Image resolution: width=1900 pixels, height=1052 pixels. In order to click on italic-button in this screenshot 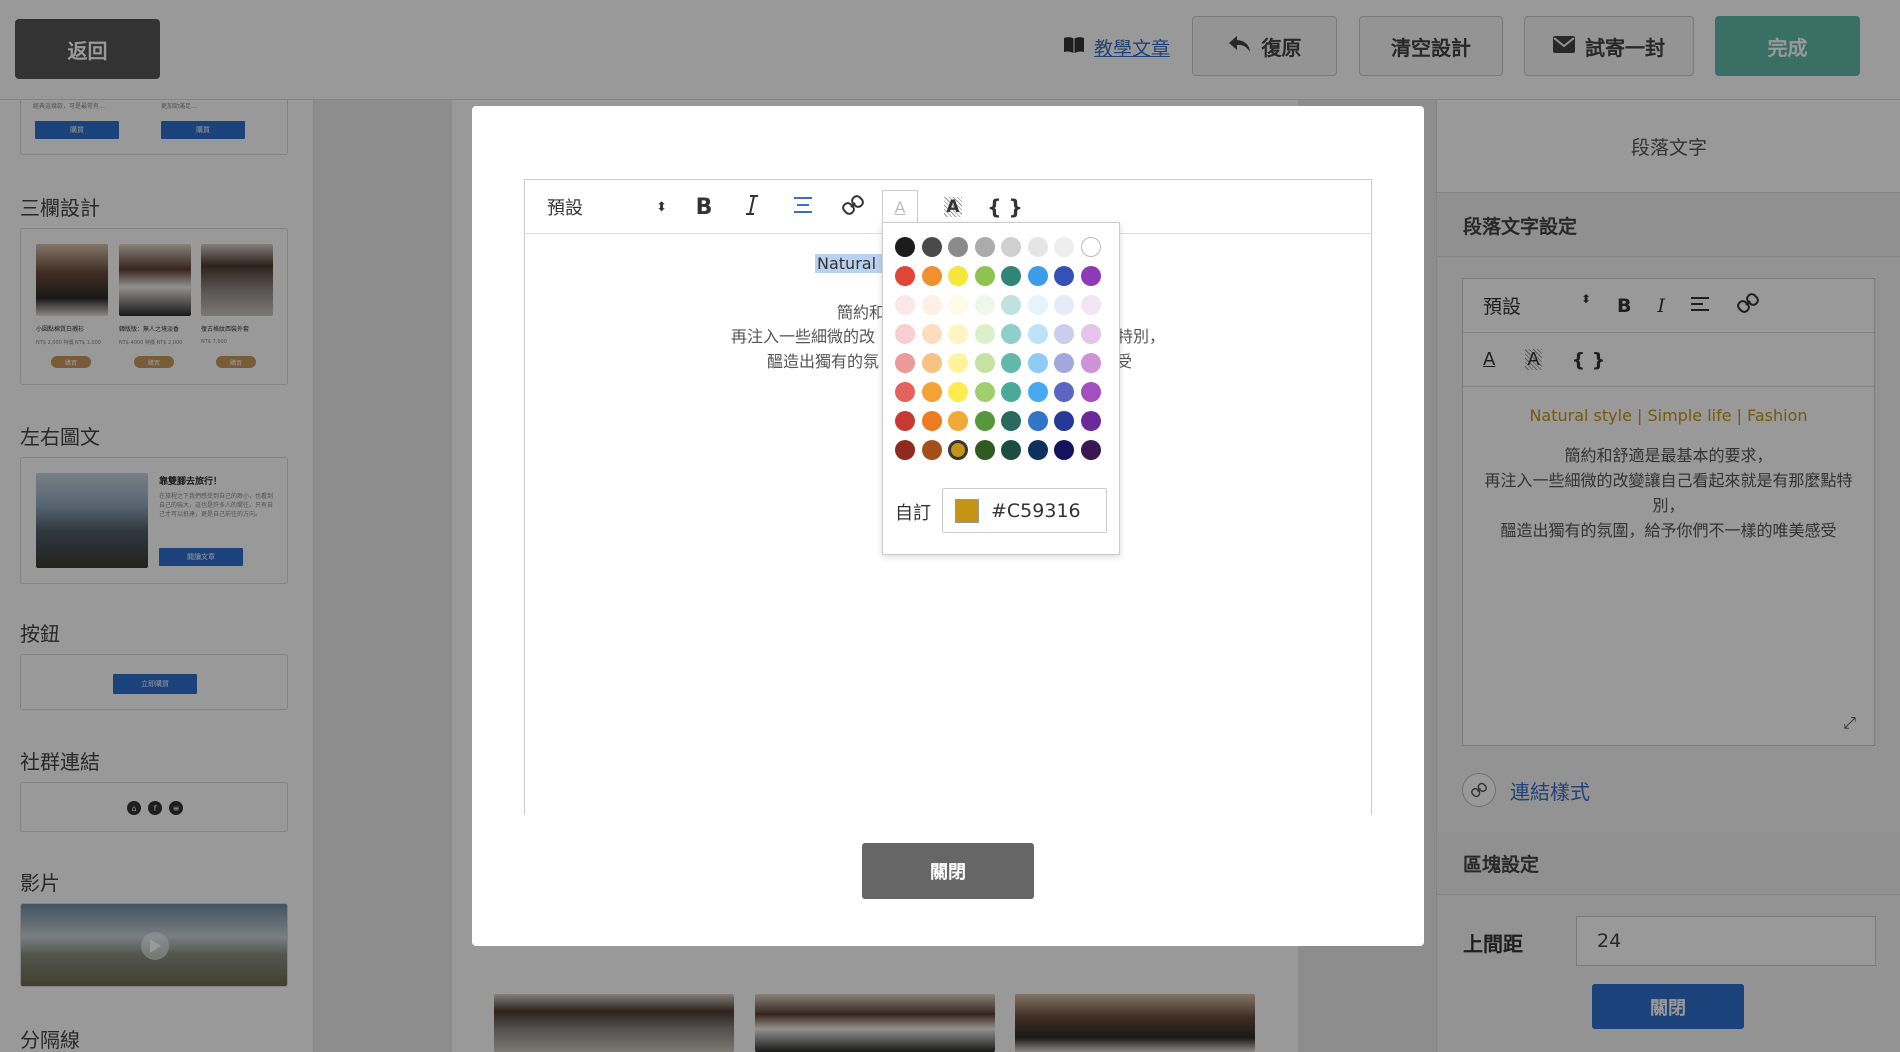, I will do `click(752, 207)`.